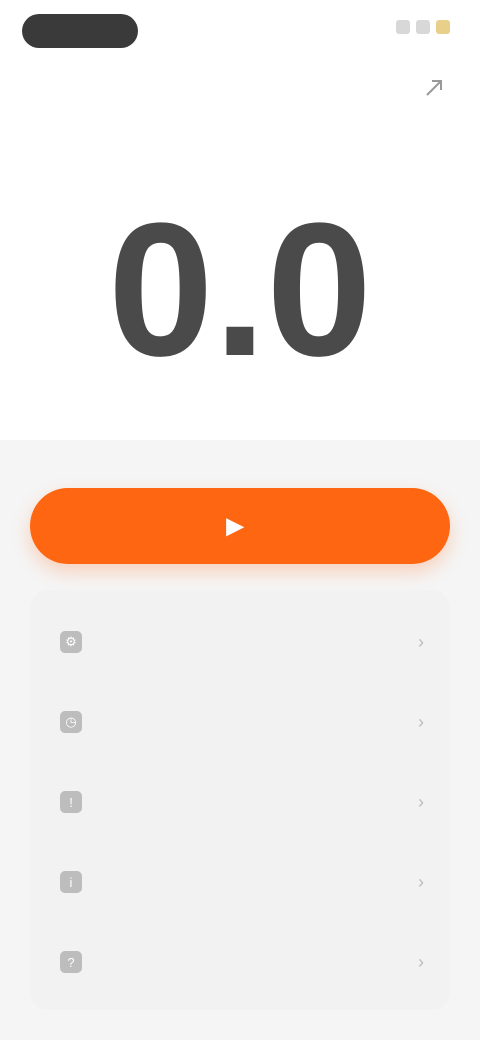 This screenshot has height=1040, width=480. What do you see at coordinates (71, 882) in the screenshot?
I see `info-icon: i` at bounding box center [71, 882].